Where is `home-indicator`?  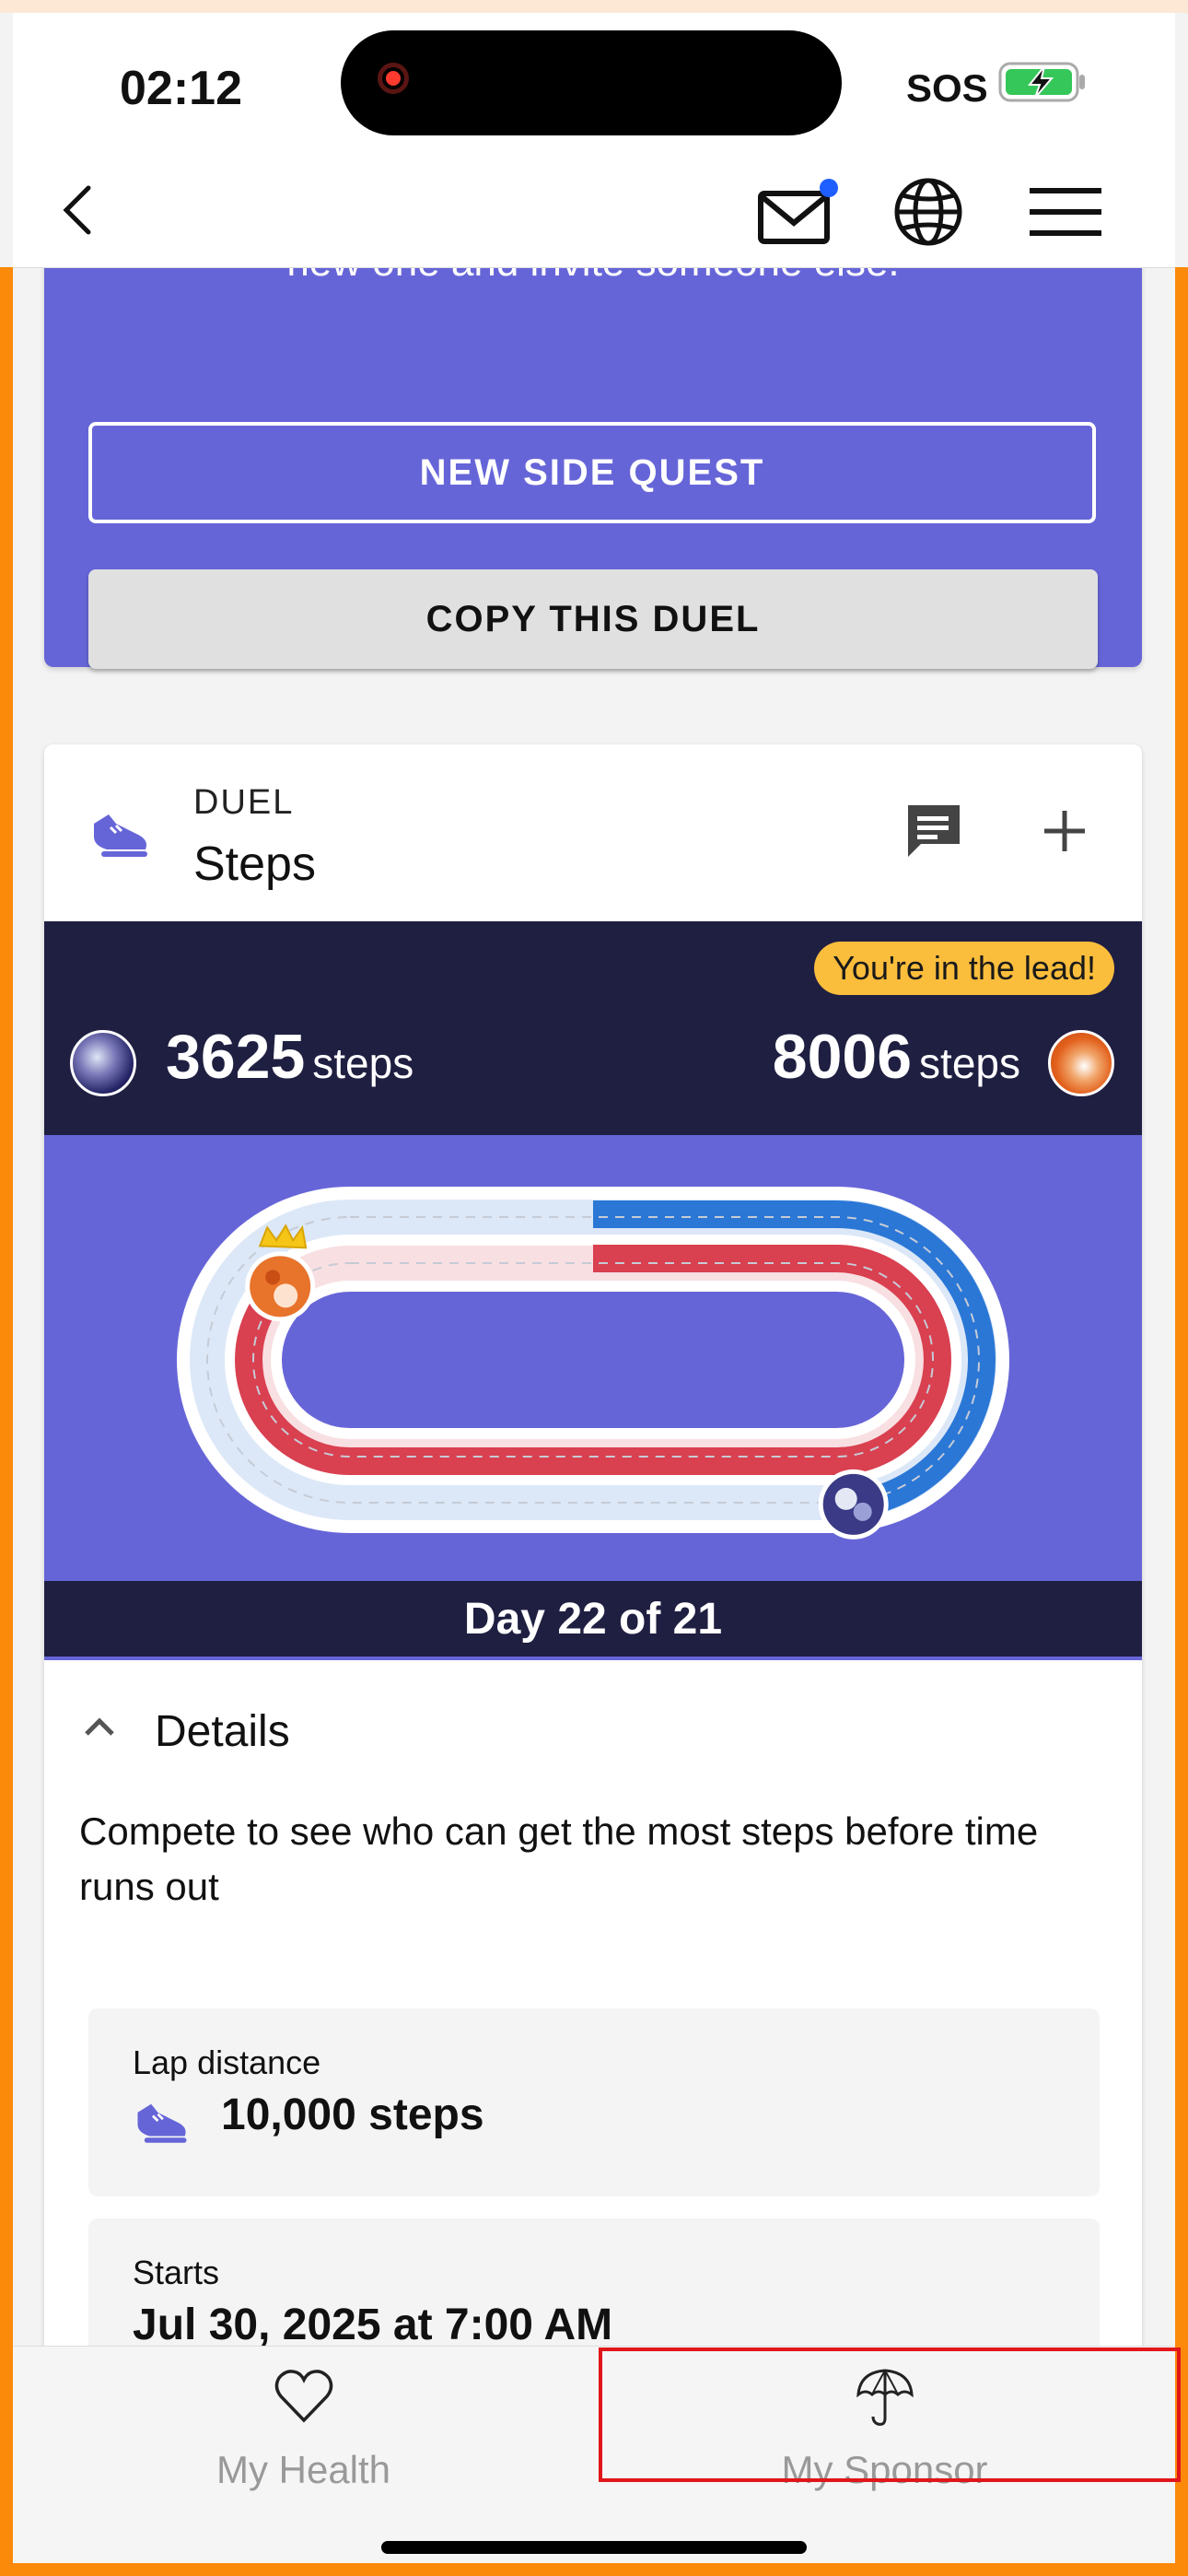
home-indicator is located at coordinates (594, 2547).